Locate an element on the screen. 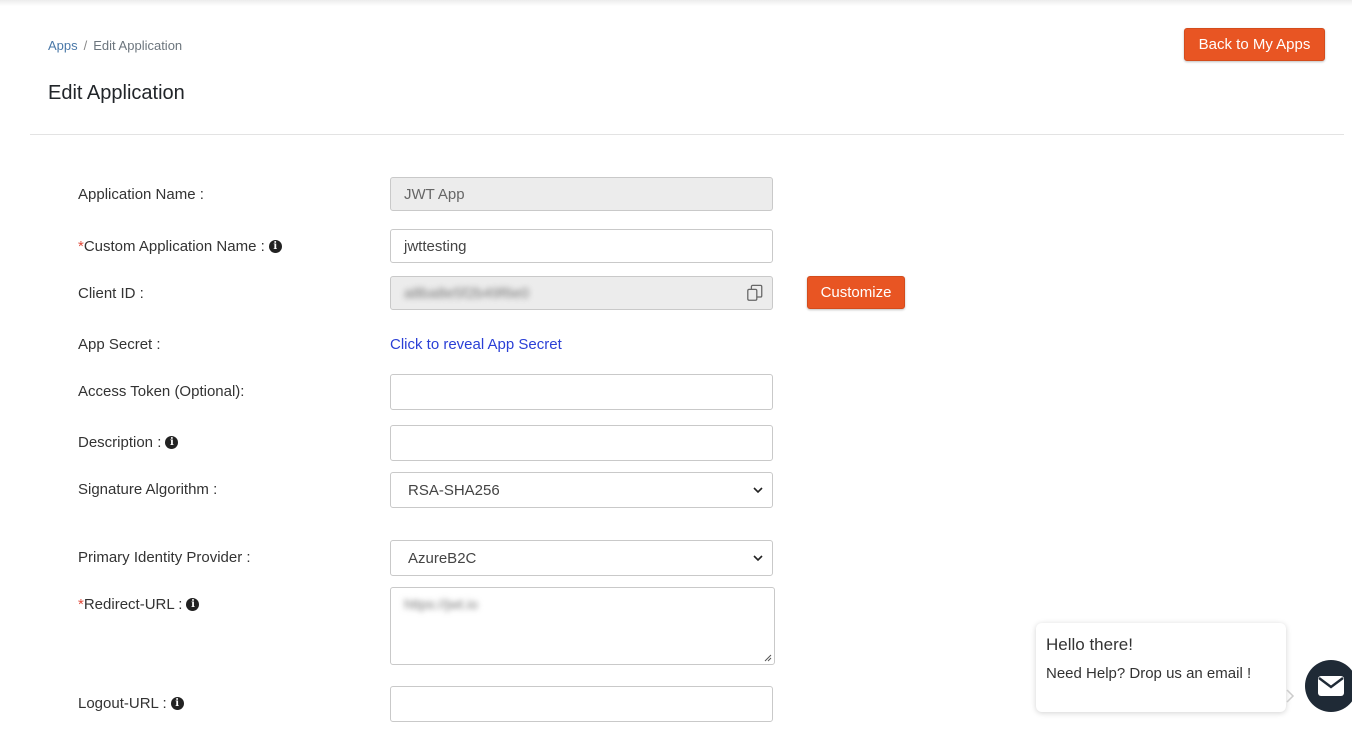 This screenshot has height=733, width=1352. description-label: Description :i is located at coordinates (128, 442).